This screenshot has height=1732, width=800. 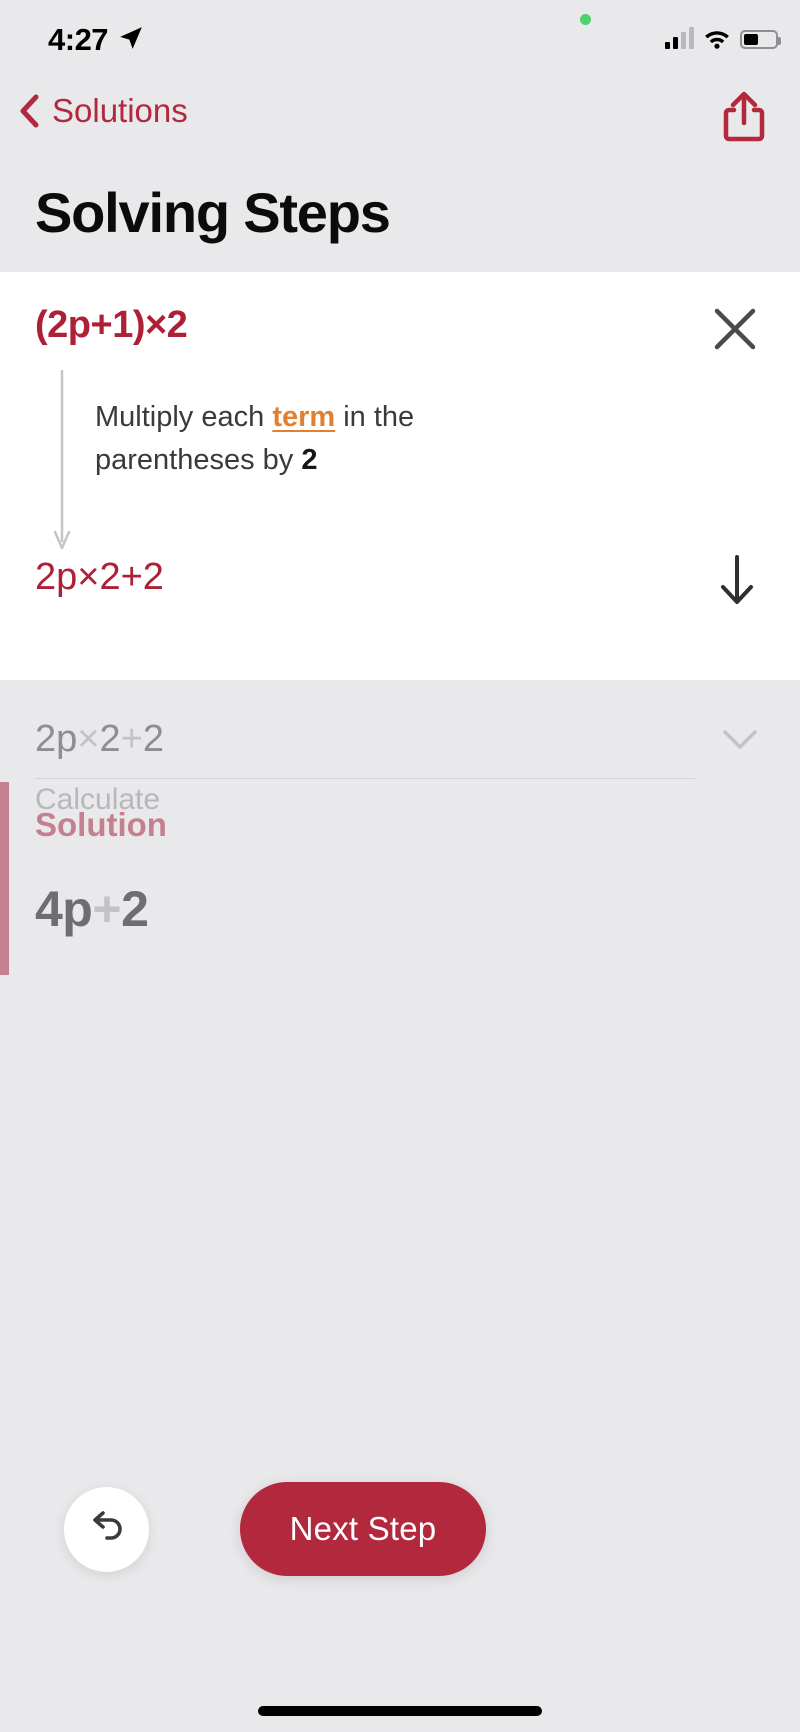 What do you see at coordinates (29, 111) in the screenshot?
I see `chevron-left-icon` at bounding box center [29, 111].